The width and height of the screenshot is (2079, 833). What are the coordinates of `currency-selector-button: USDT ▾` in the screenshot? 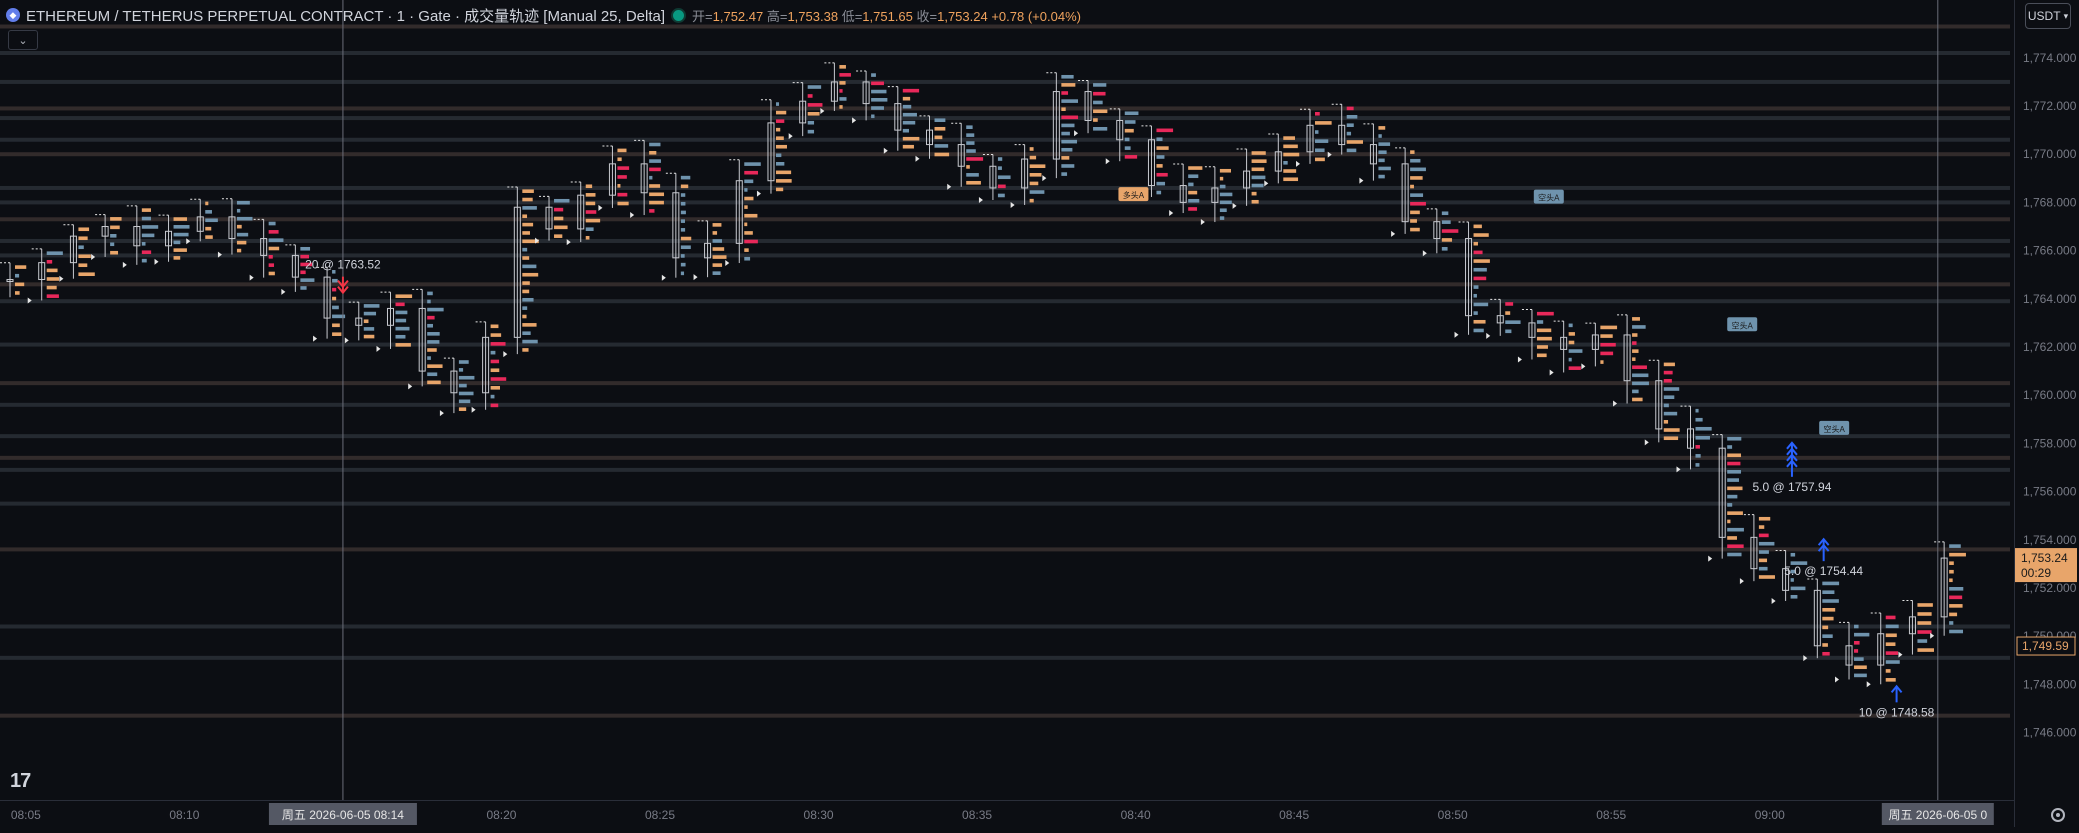 It's located at (2048, 16).